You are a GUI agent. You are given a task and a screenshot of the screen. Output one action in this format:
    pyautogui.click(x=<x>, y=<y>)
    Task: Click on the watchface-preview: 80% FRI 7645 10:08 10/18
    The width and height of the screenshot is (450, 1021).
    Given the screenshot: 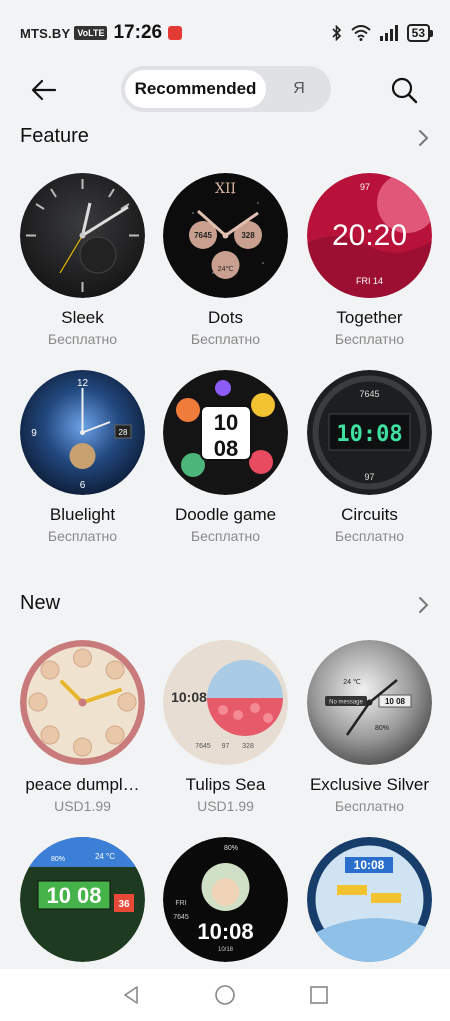 What is the action you would take?
    pyautogui.click(x=225, y=899)
    